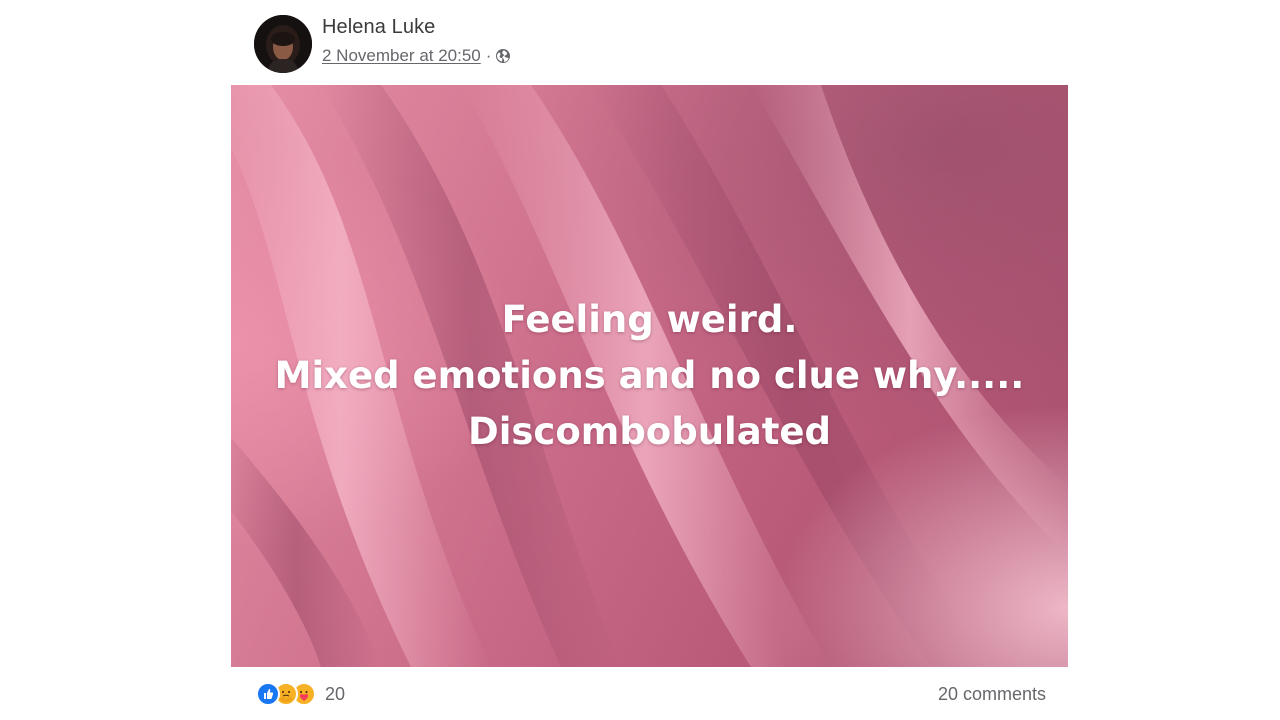  Describe the element at coordinates (503, 56) in the screenshot. I see `globe-icon` at that location.